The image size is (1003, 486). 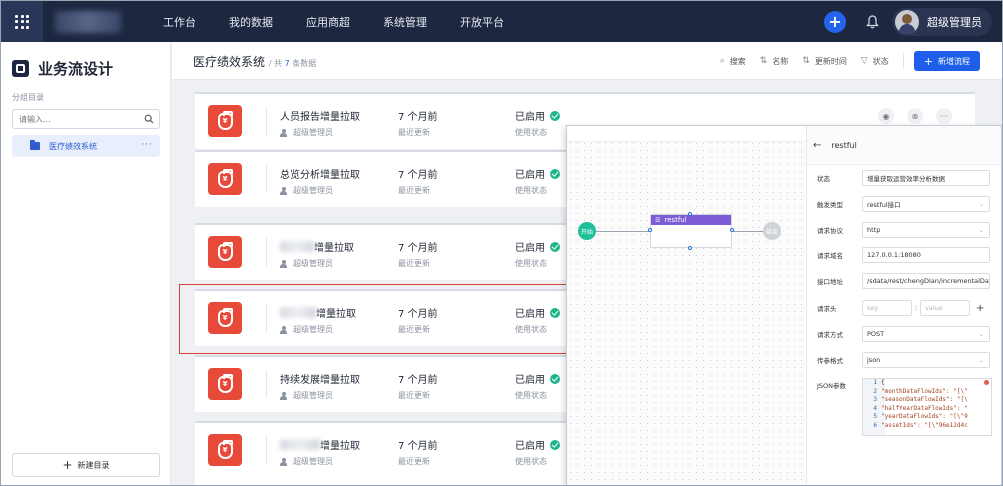 I want to click on restful-node: ☰ restful, so click(x=691, y=231).